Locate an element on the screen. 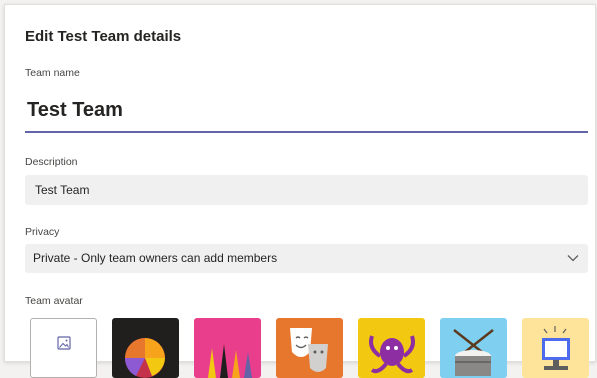 The width and height of the screenshot is (597, 378). privacy-label: Privacy is located at coordinates (42, 232).